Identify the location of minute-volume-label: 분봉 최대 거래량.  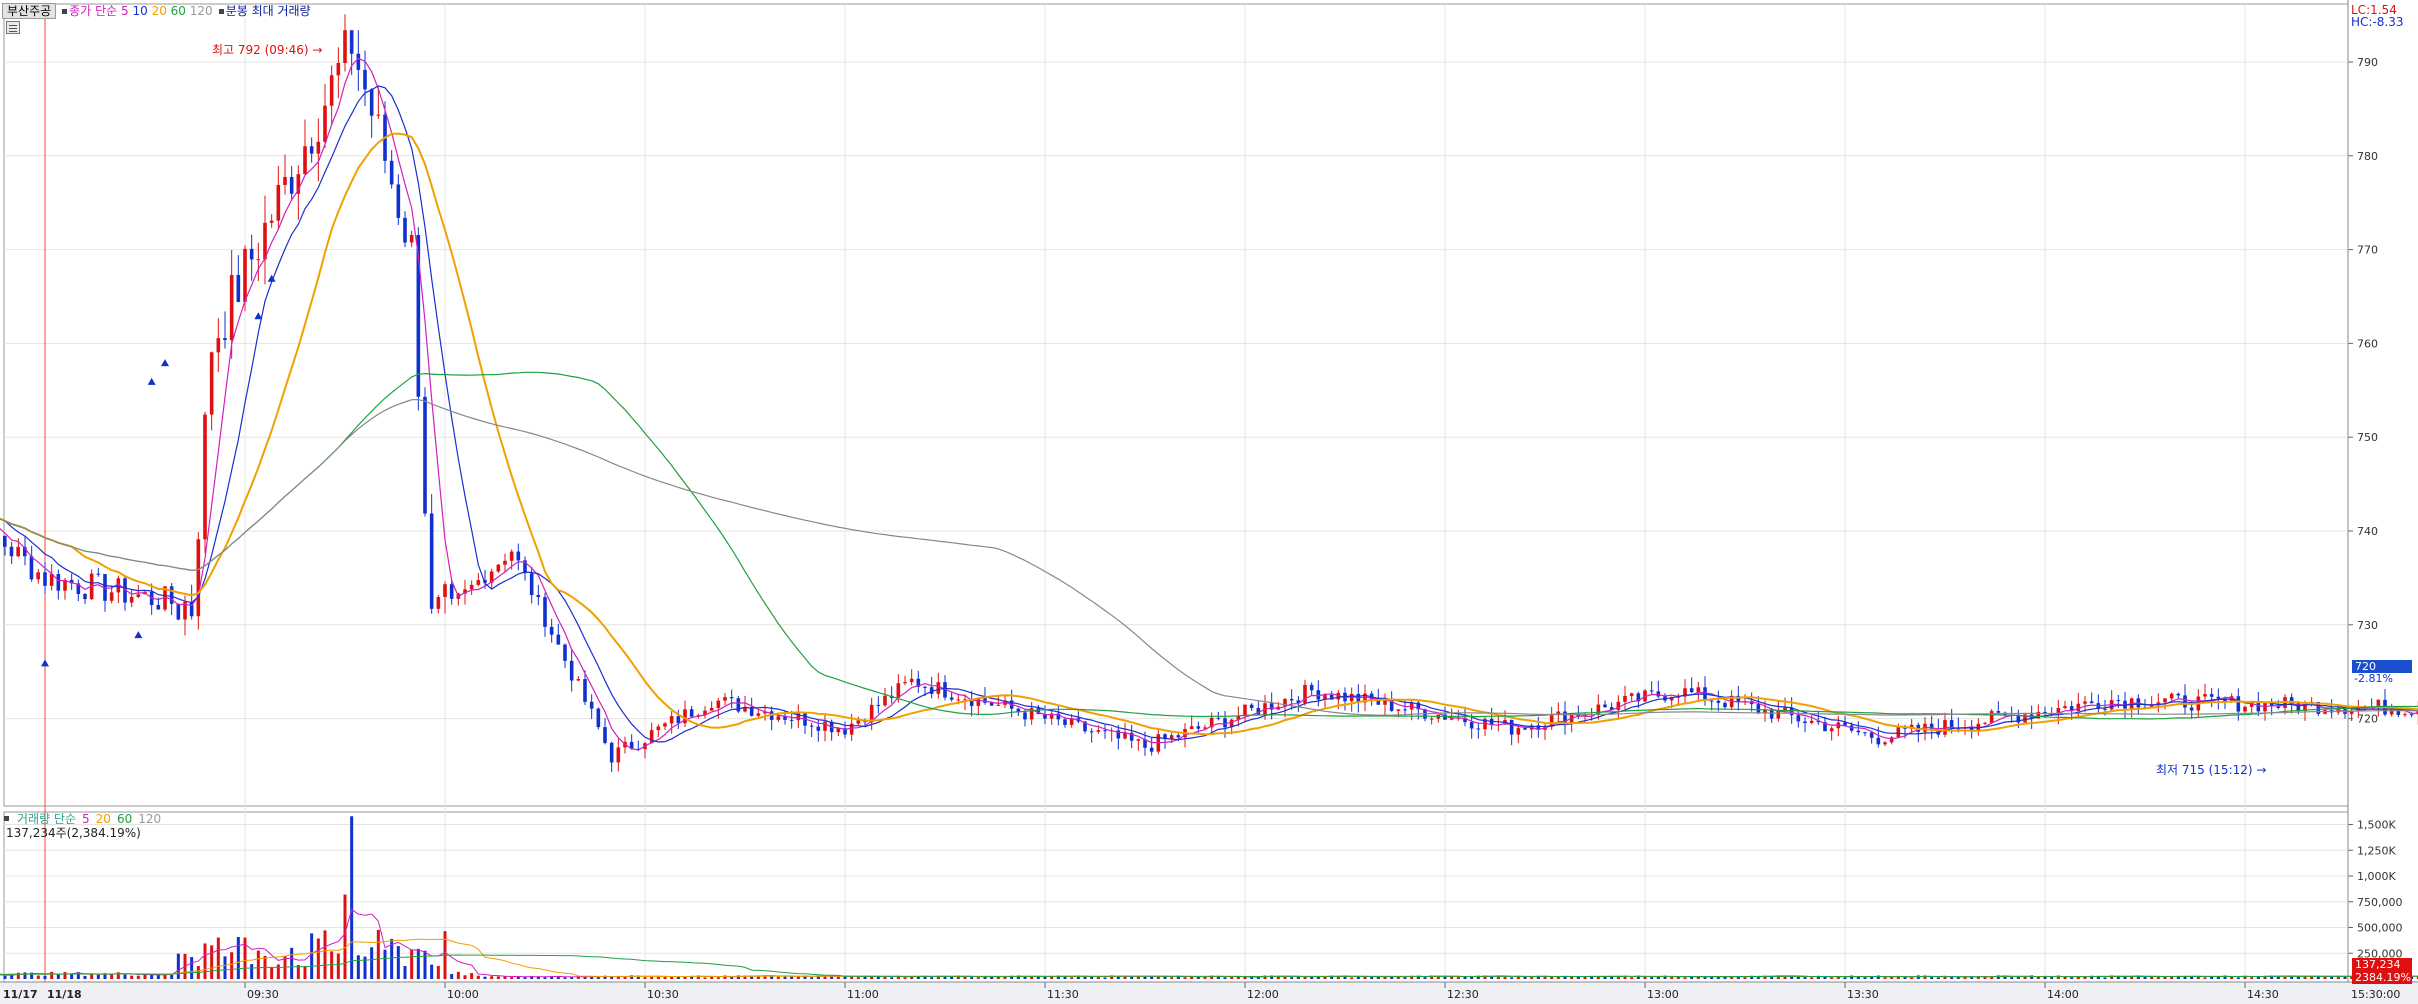
(268, 11).